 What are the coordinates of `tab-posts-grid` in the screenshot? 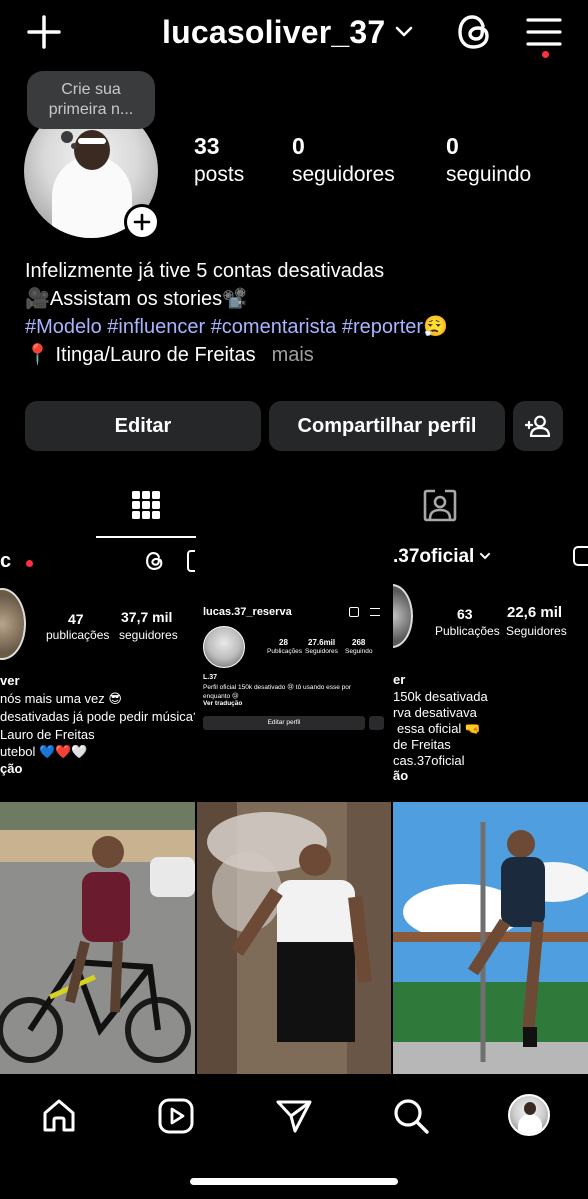 It's located at (146, 505).